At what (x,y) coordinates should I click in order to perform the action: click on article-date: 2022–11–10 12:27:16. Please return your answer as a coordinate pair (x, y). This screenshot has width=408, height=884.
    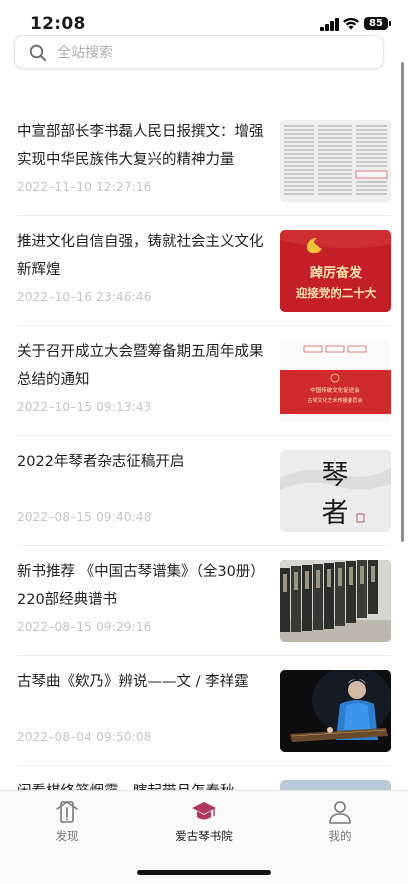
    Looking at the image, I should click on (84, 187).